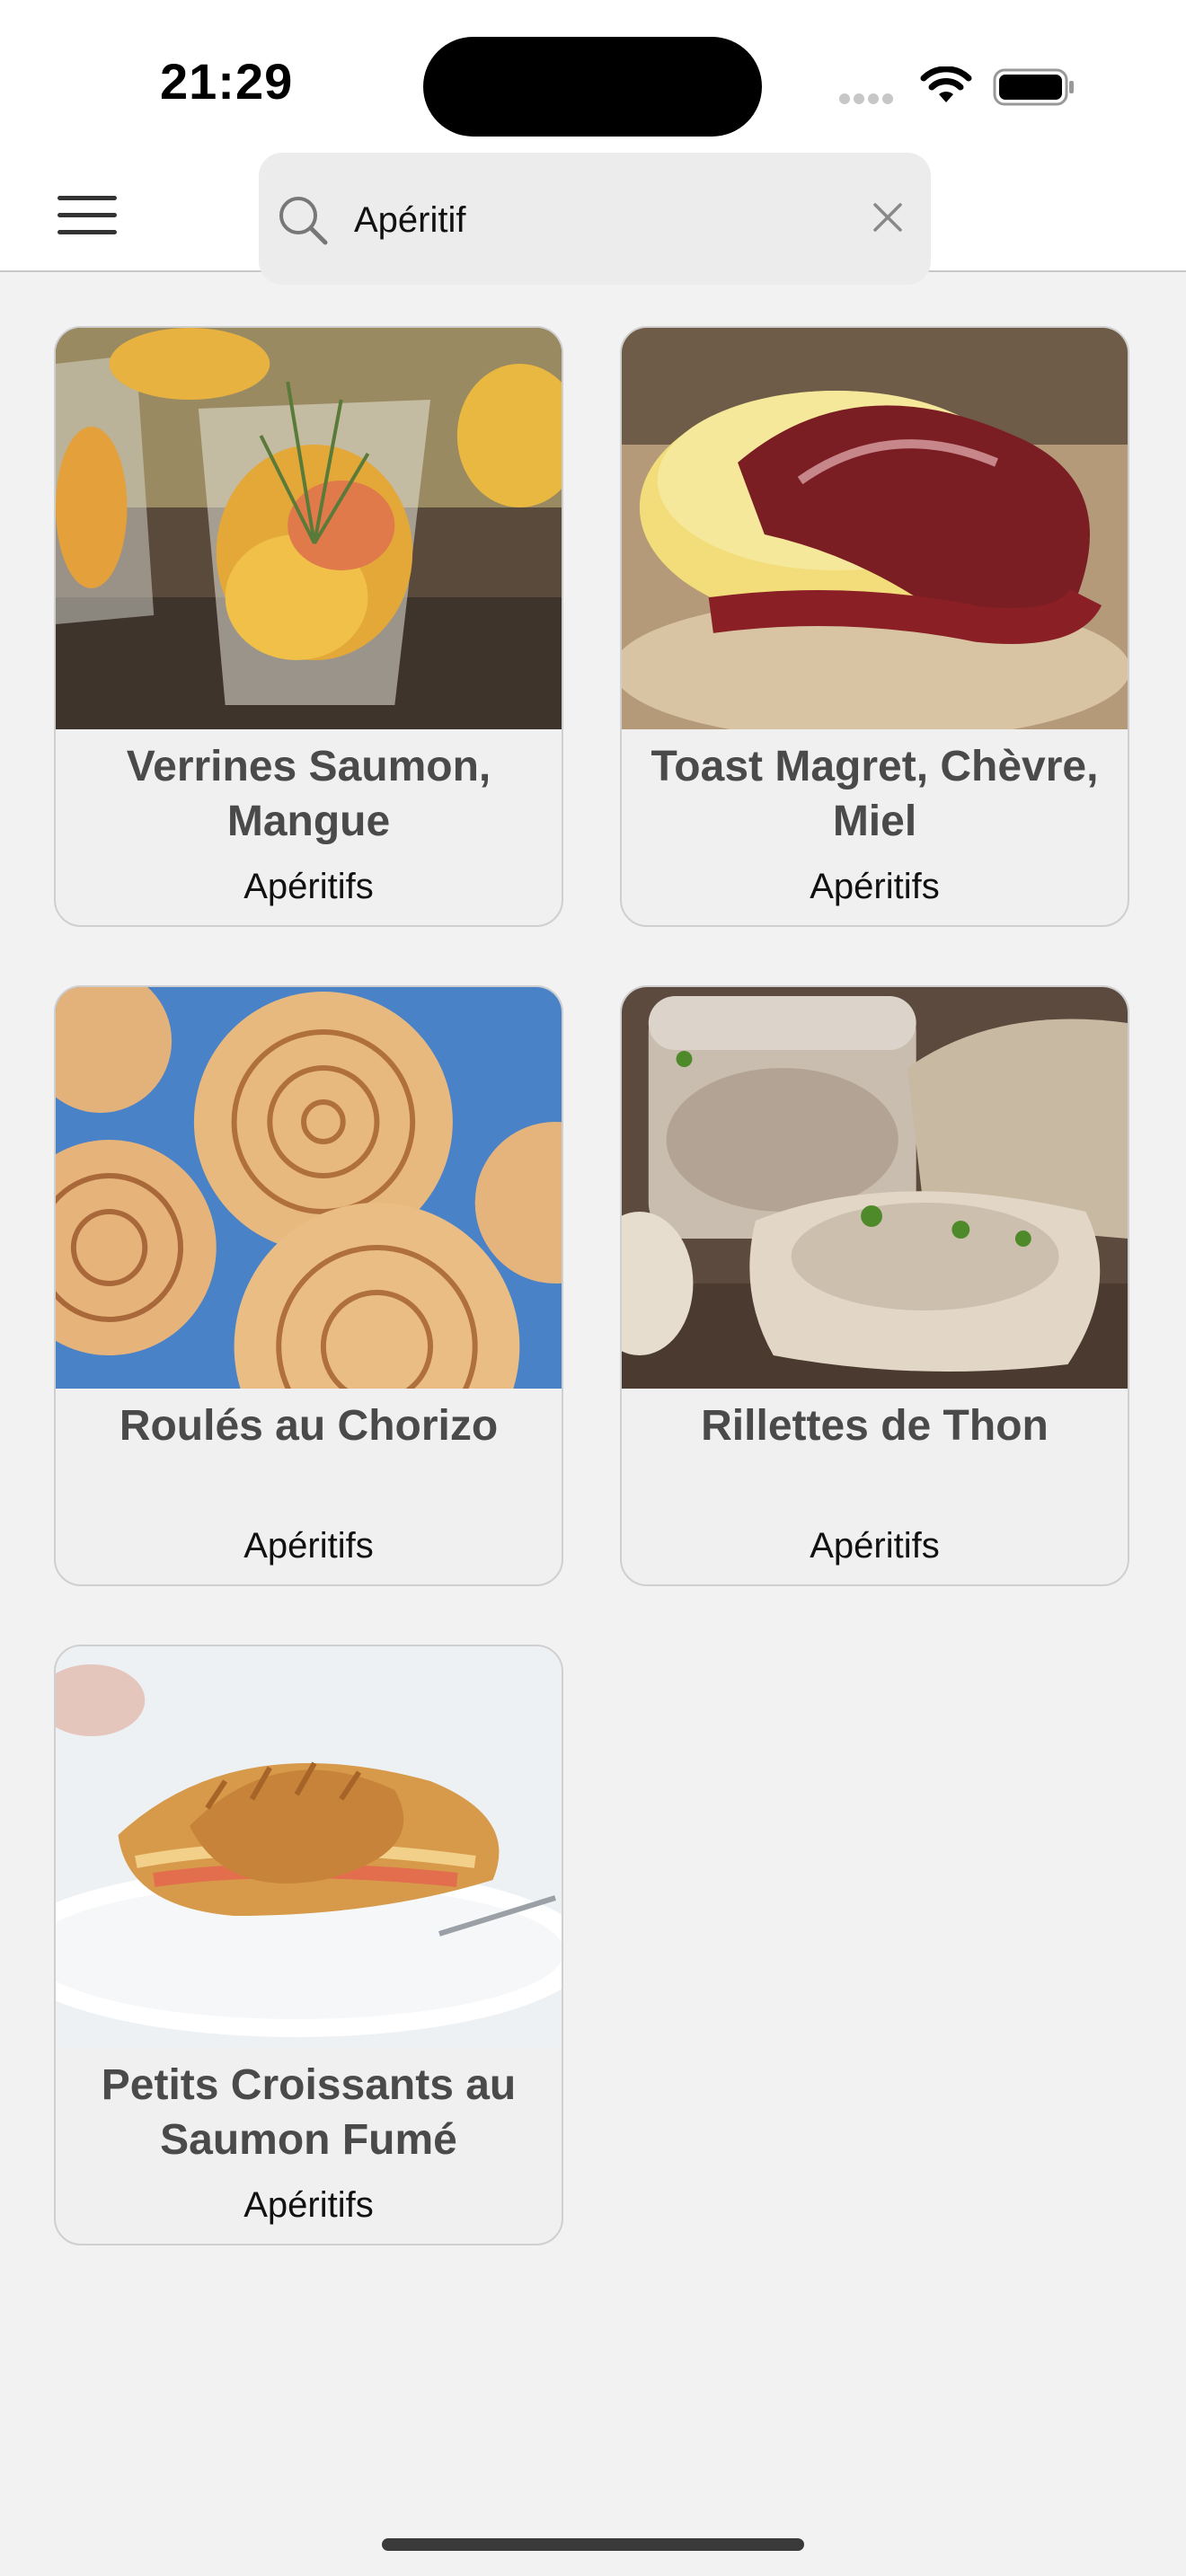 This screenshot has height=2576, width=1186. What do you see at coordinates (89, 218) in the screenshot?
I see `menu-button` at bounding box center [89, 218].